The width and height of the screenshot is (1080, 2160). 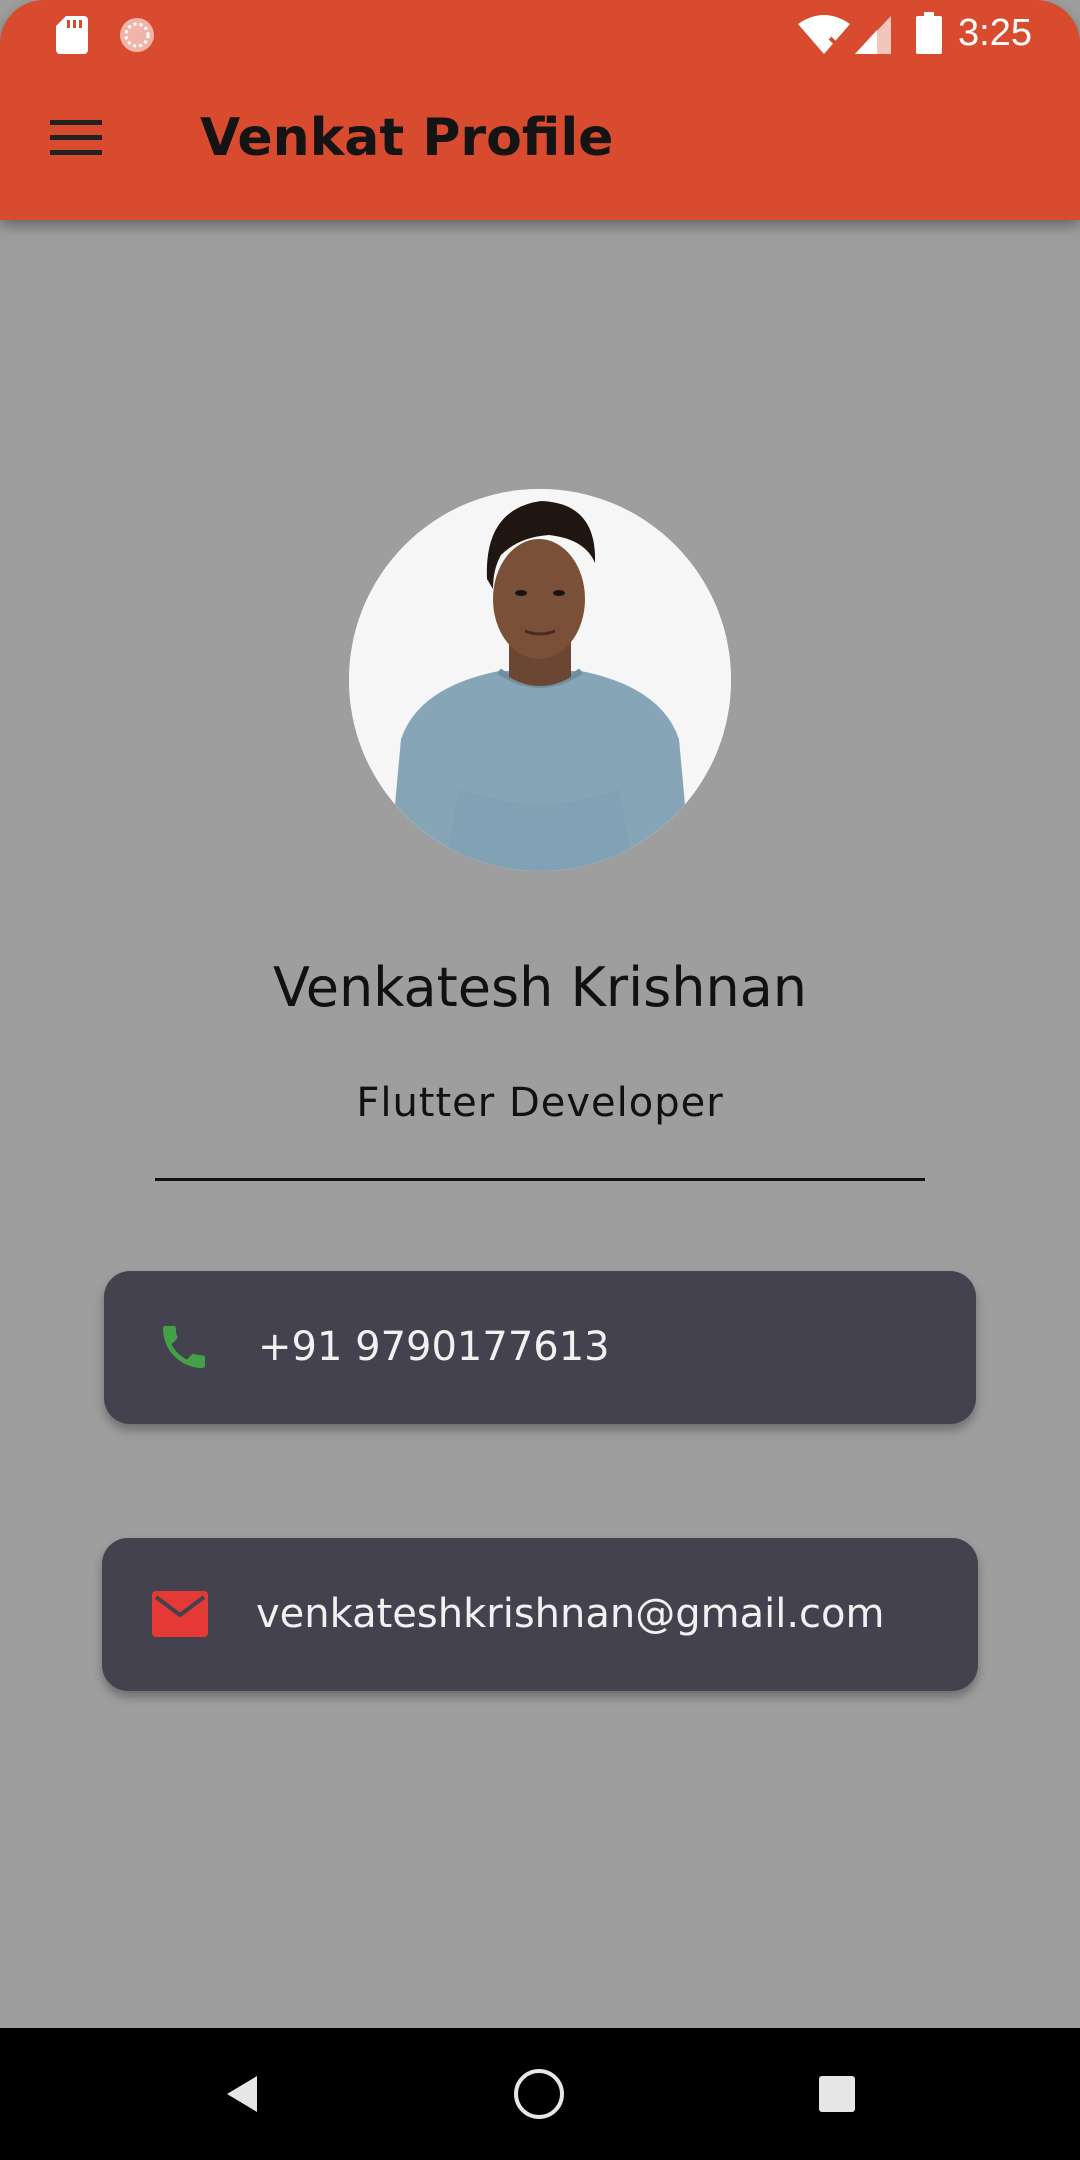 I want to click on cell-signal-icon, so click(x=873, y=35).